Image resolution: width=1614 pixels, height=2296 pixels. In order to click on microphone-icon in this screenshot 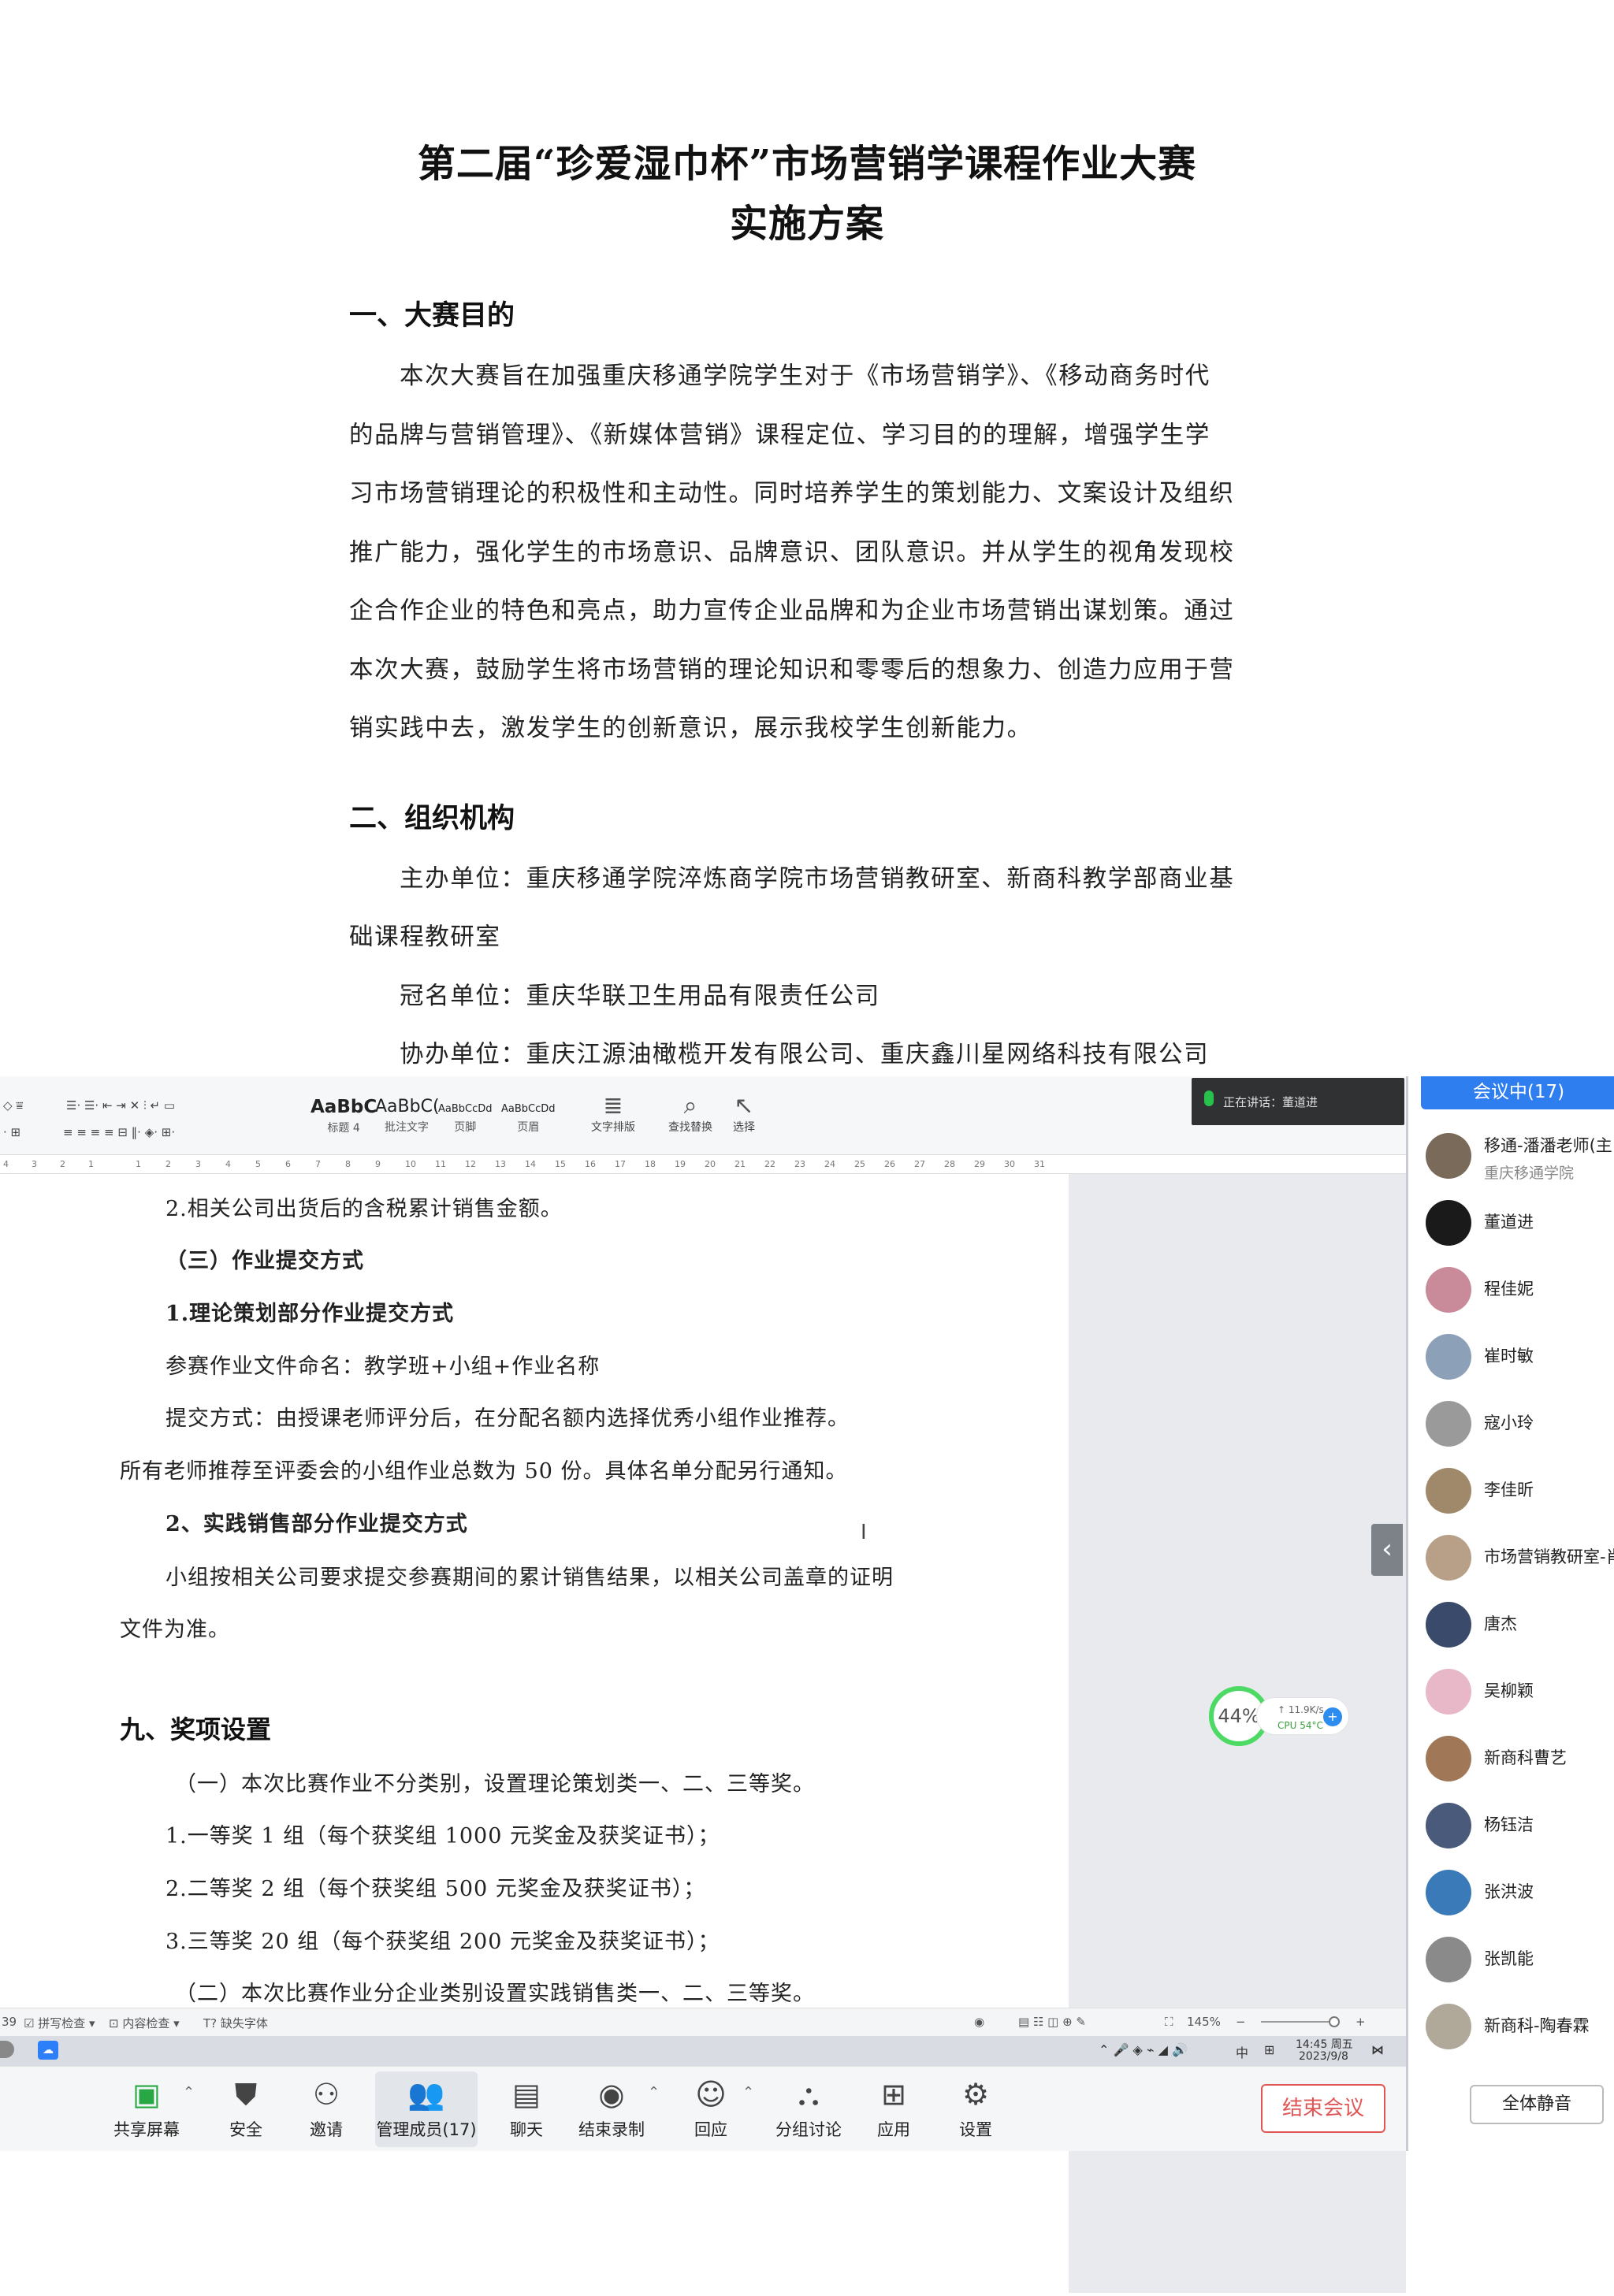, I will do `click(1209, 1098)`.